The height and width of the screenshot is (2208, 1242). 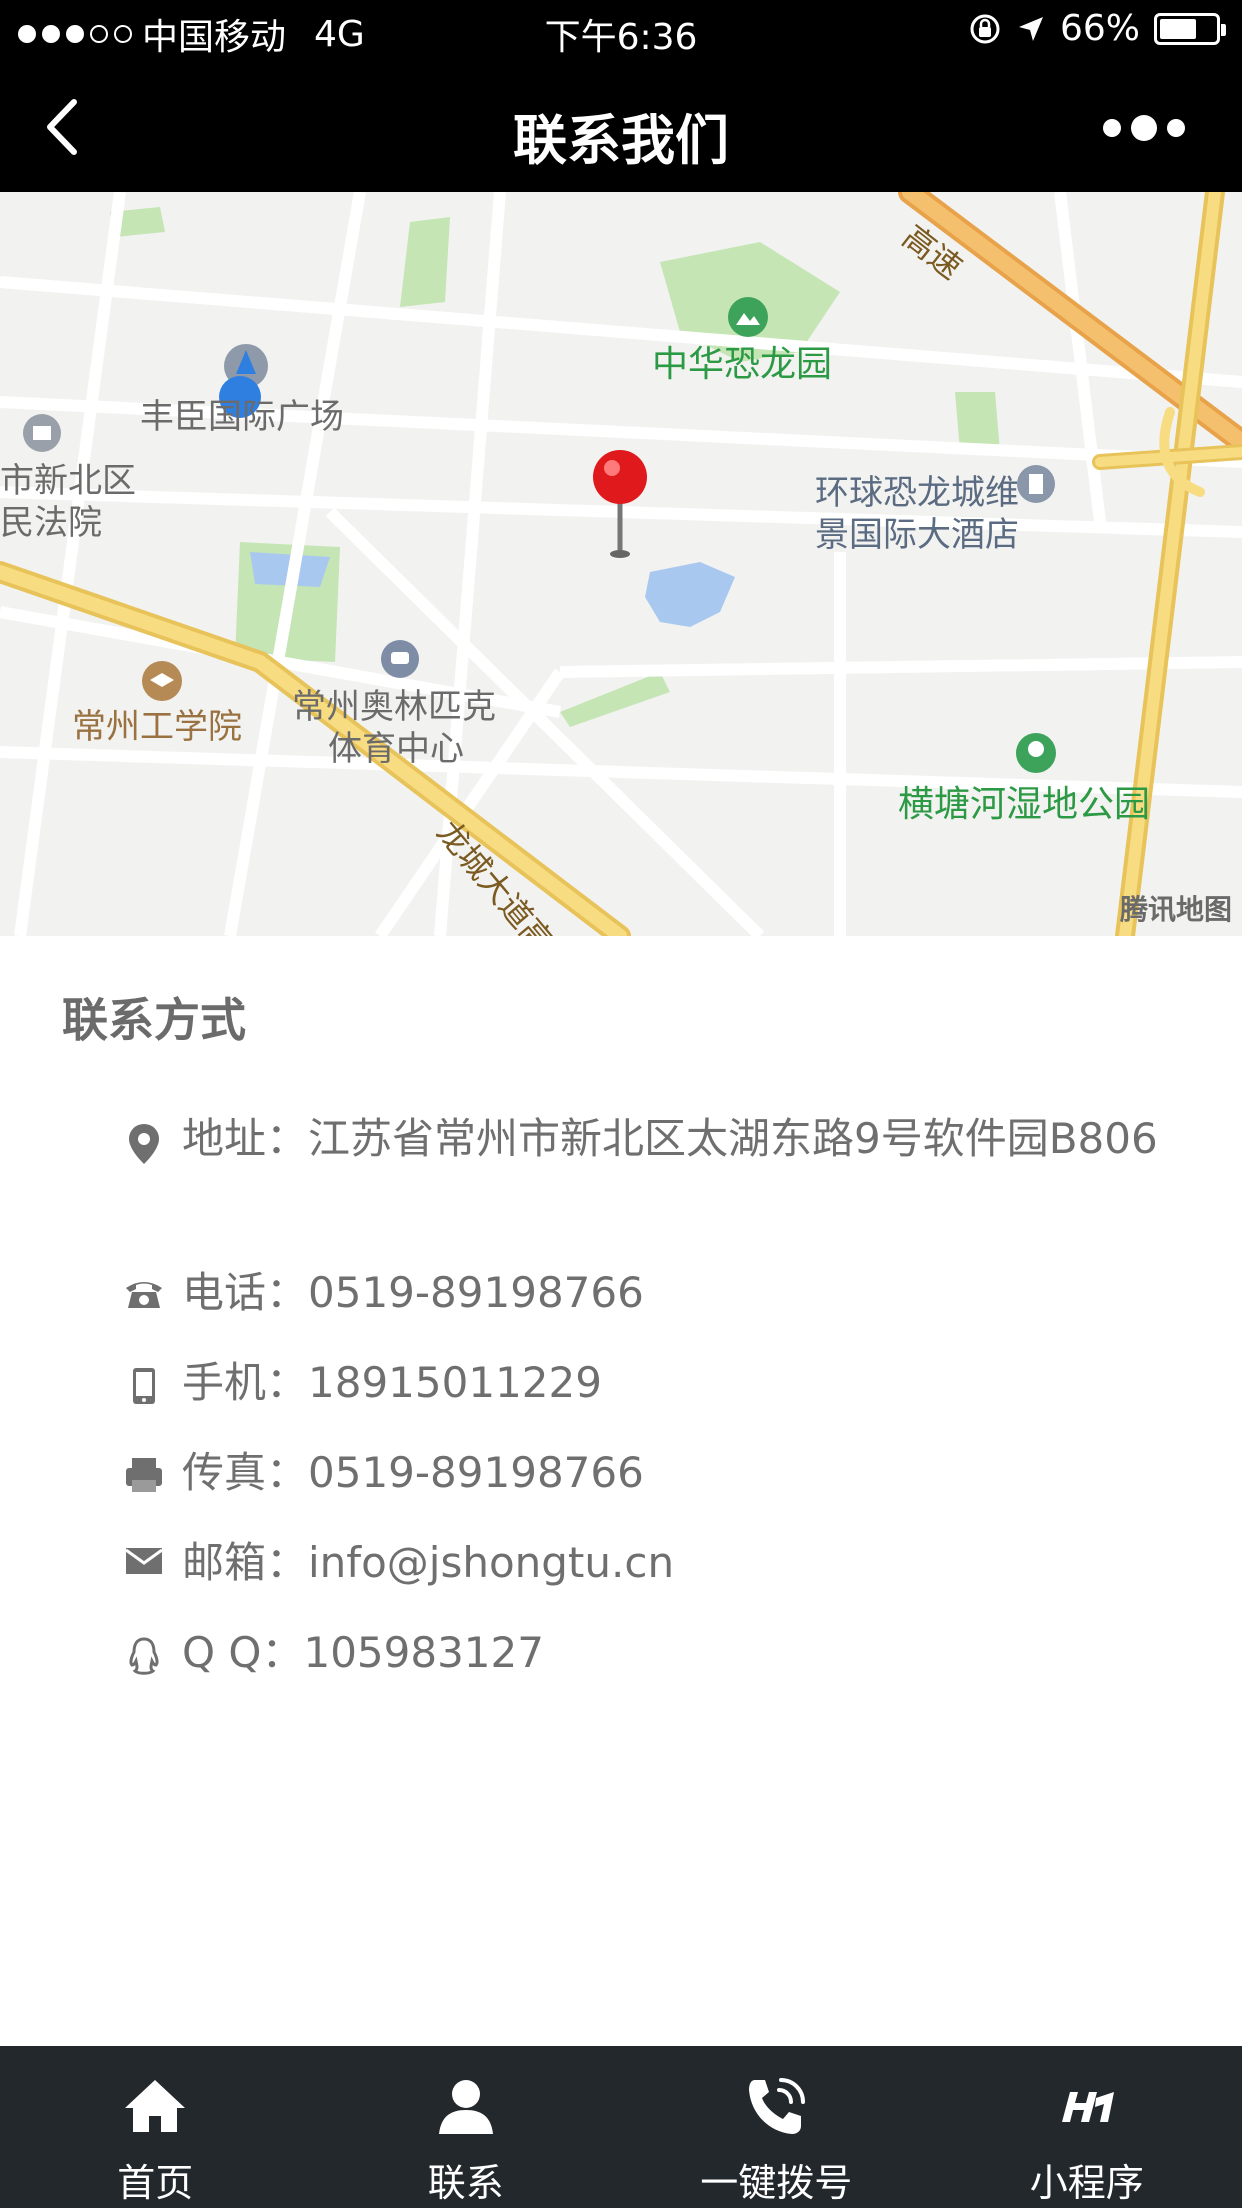 What do you see at coordinates (985, 28) in the screenshot?
I see `rotation-lock-icon` at bounding box center [985, 28].